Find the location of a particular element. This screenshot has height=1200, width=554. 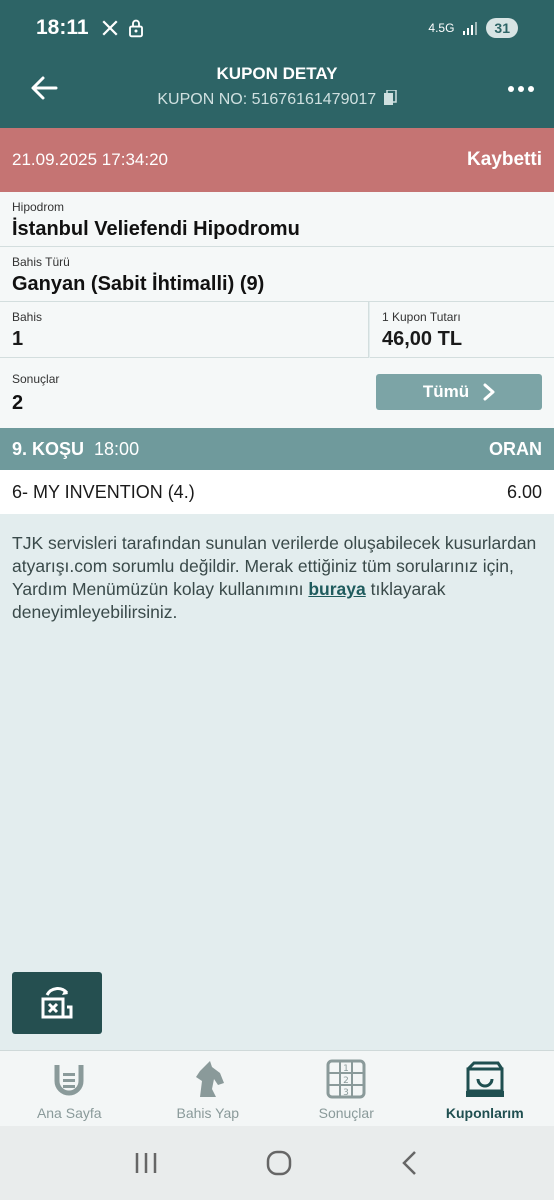

race-time: 18:00 is located at coordinates (117, 448).